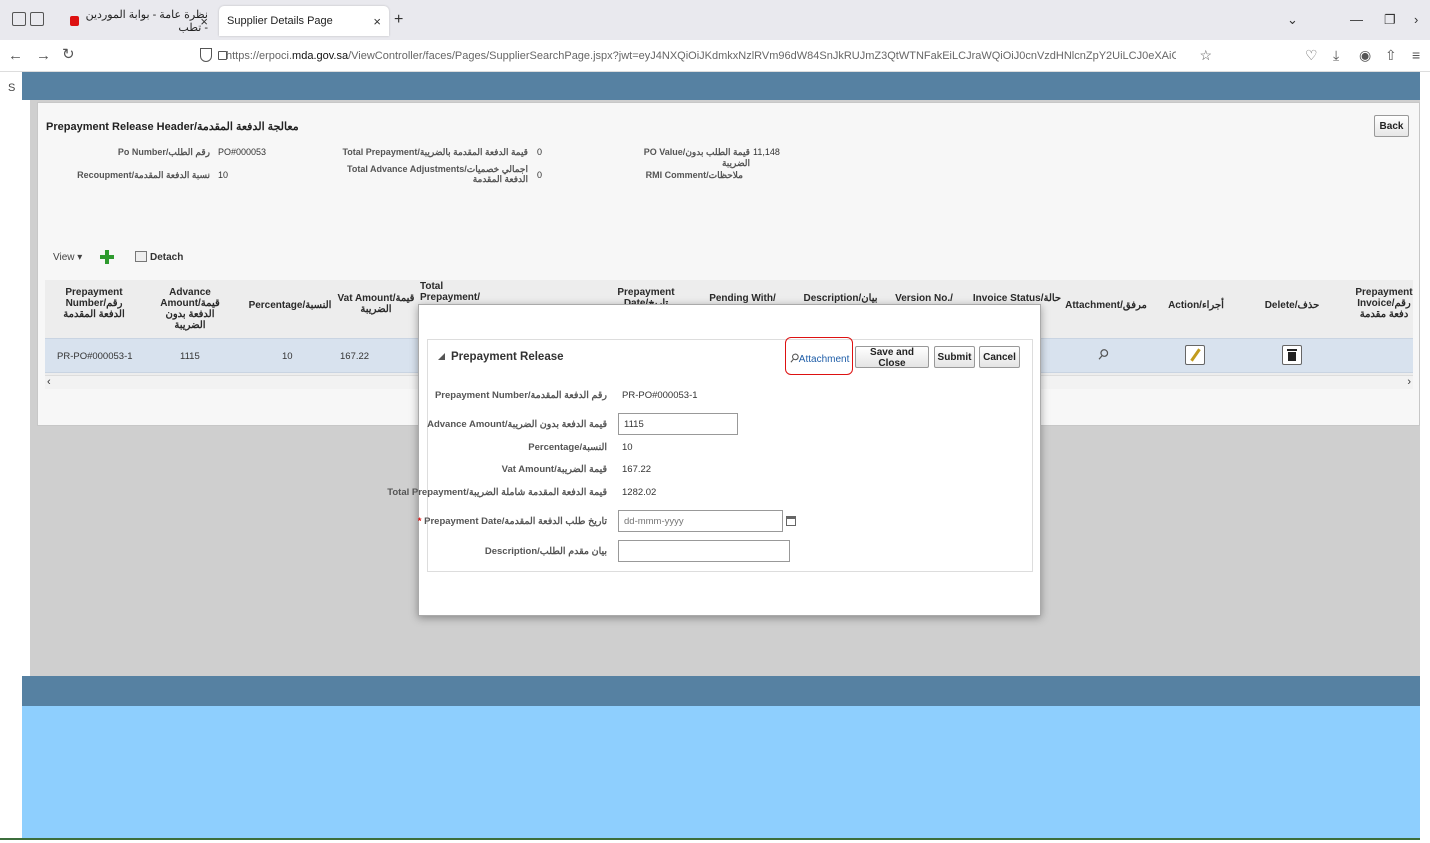 This screenshot has height=843, width=1430. What do you see at coordinates (143, 175) in the screenshot?
I see `recoupment-label: Recoupment/نسبة الدفعة المقدمة` at bounding box center [143, 175].